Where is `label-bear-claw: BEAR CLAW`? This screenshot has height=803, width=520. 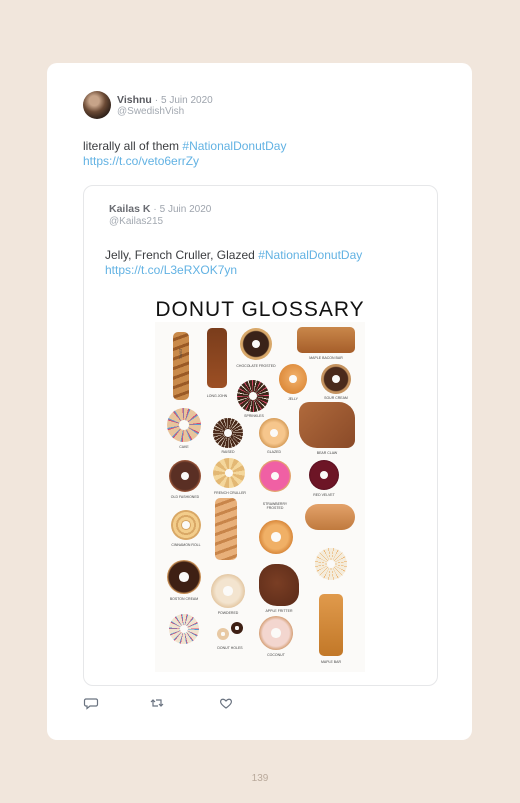
label-bear-claw: BEAR CLAW is located at coordinates (327, 453).